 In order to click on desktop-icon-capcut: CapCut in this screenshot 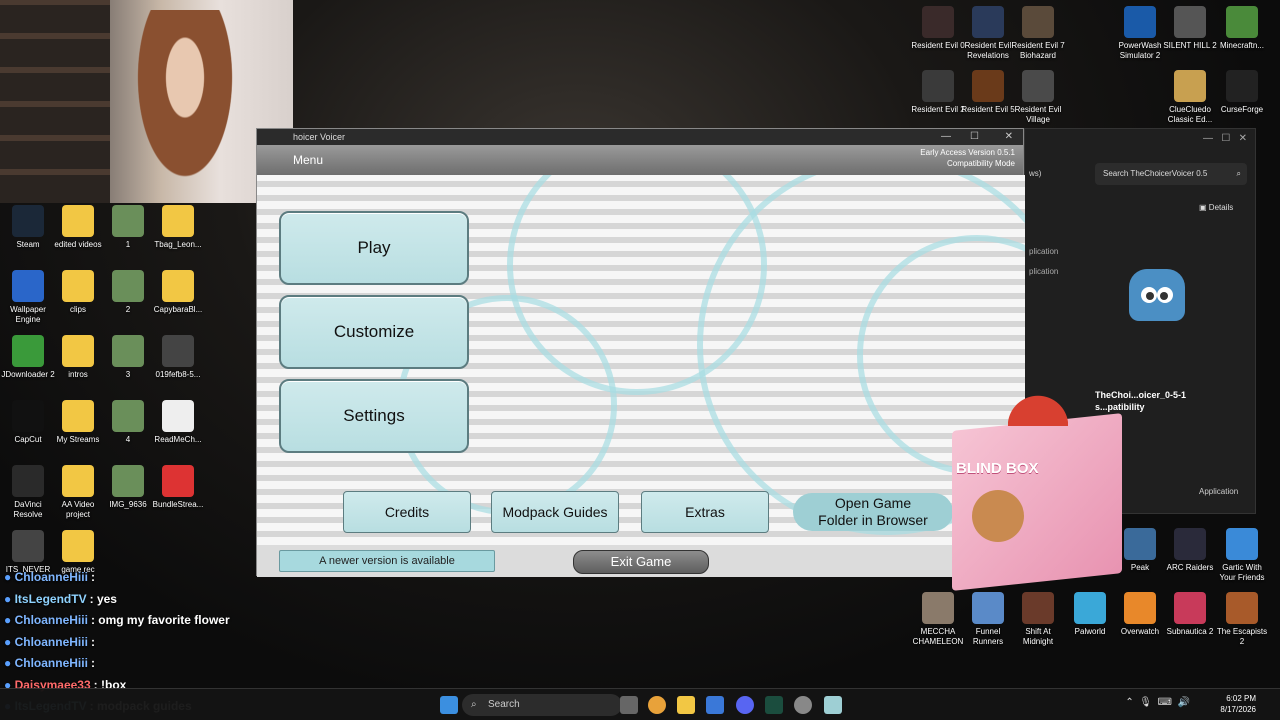, I will do `click(28, 422)`.